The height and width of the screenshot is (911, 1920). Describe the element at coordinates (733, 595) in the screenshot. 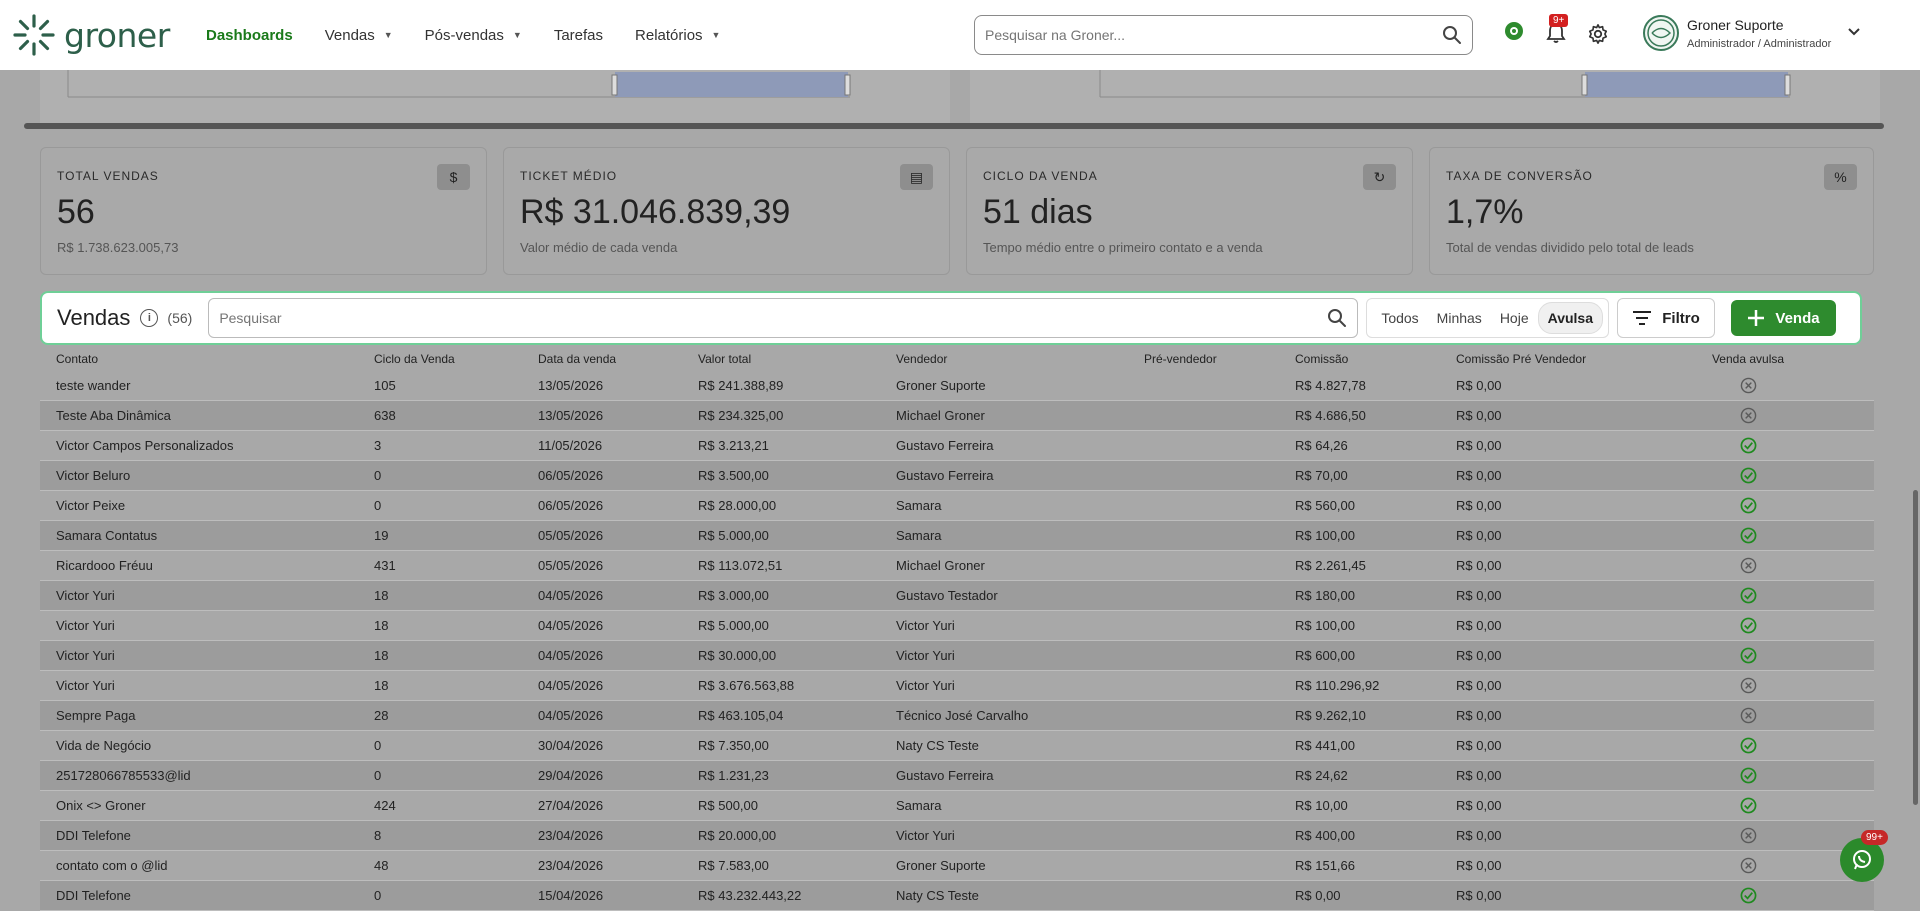

I see `cell-valor: R$ 3.000,00` at that location.